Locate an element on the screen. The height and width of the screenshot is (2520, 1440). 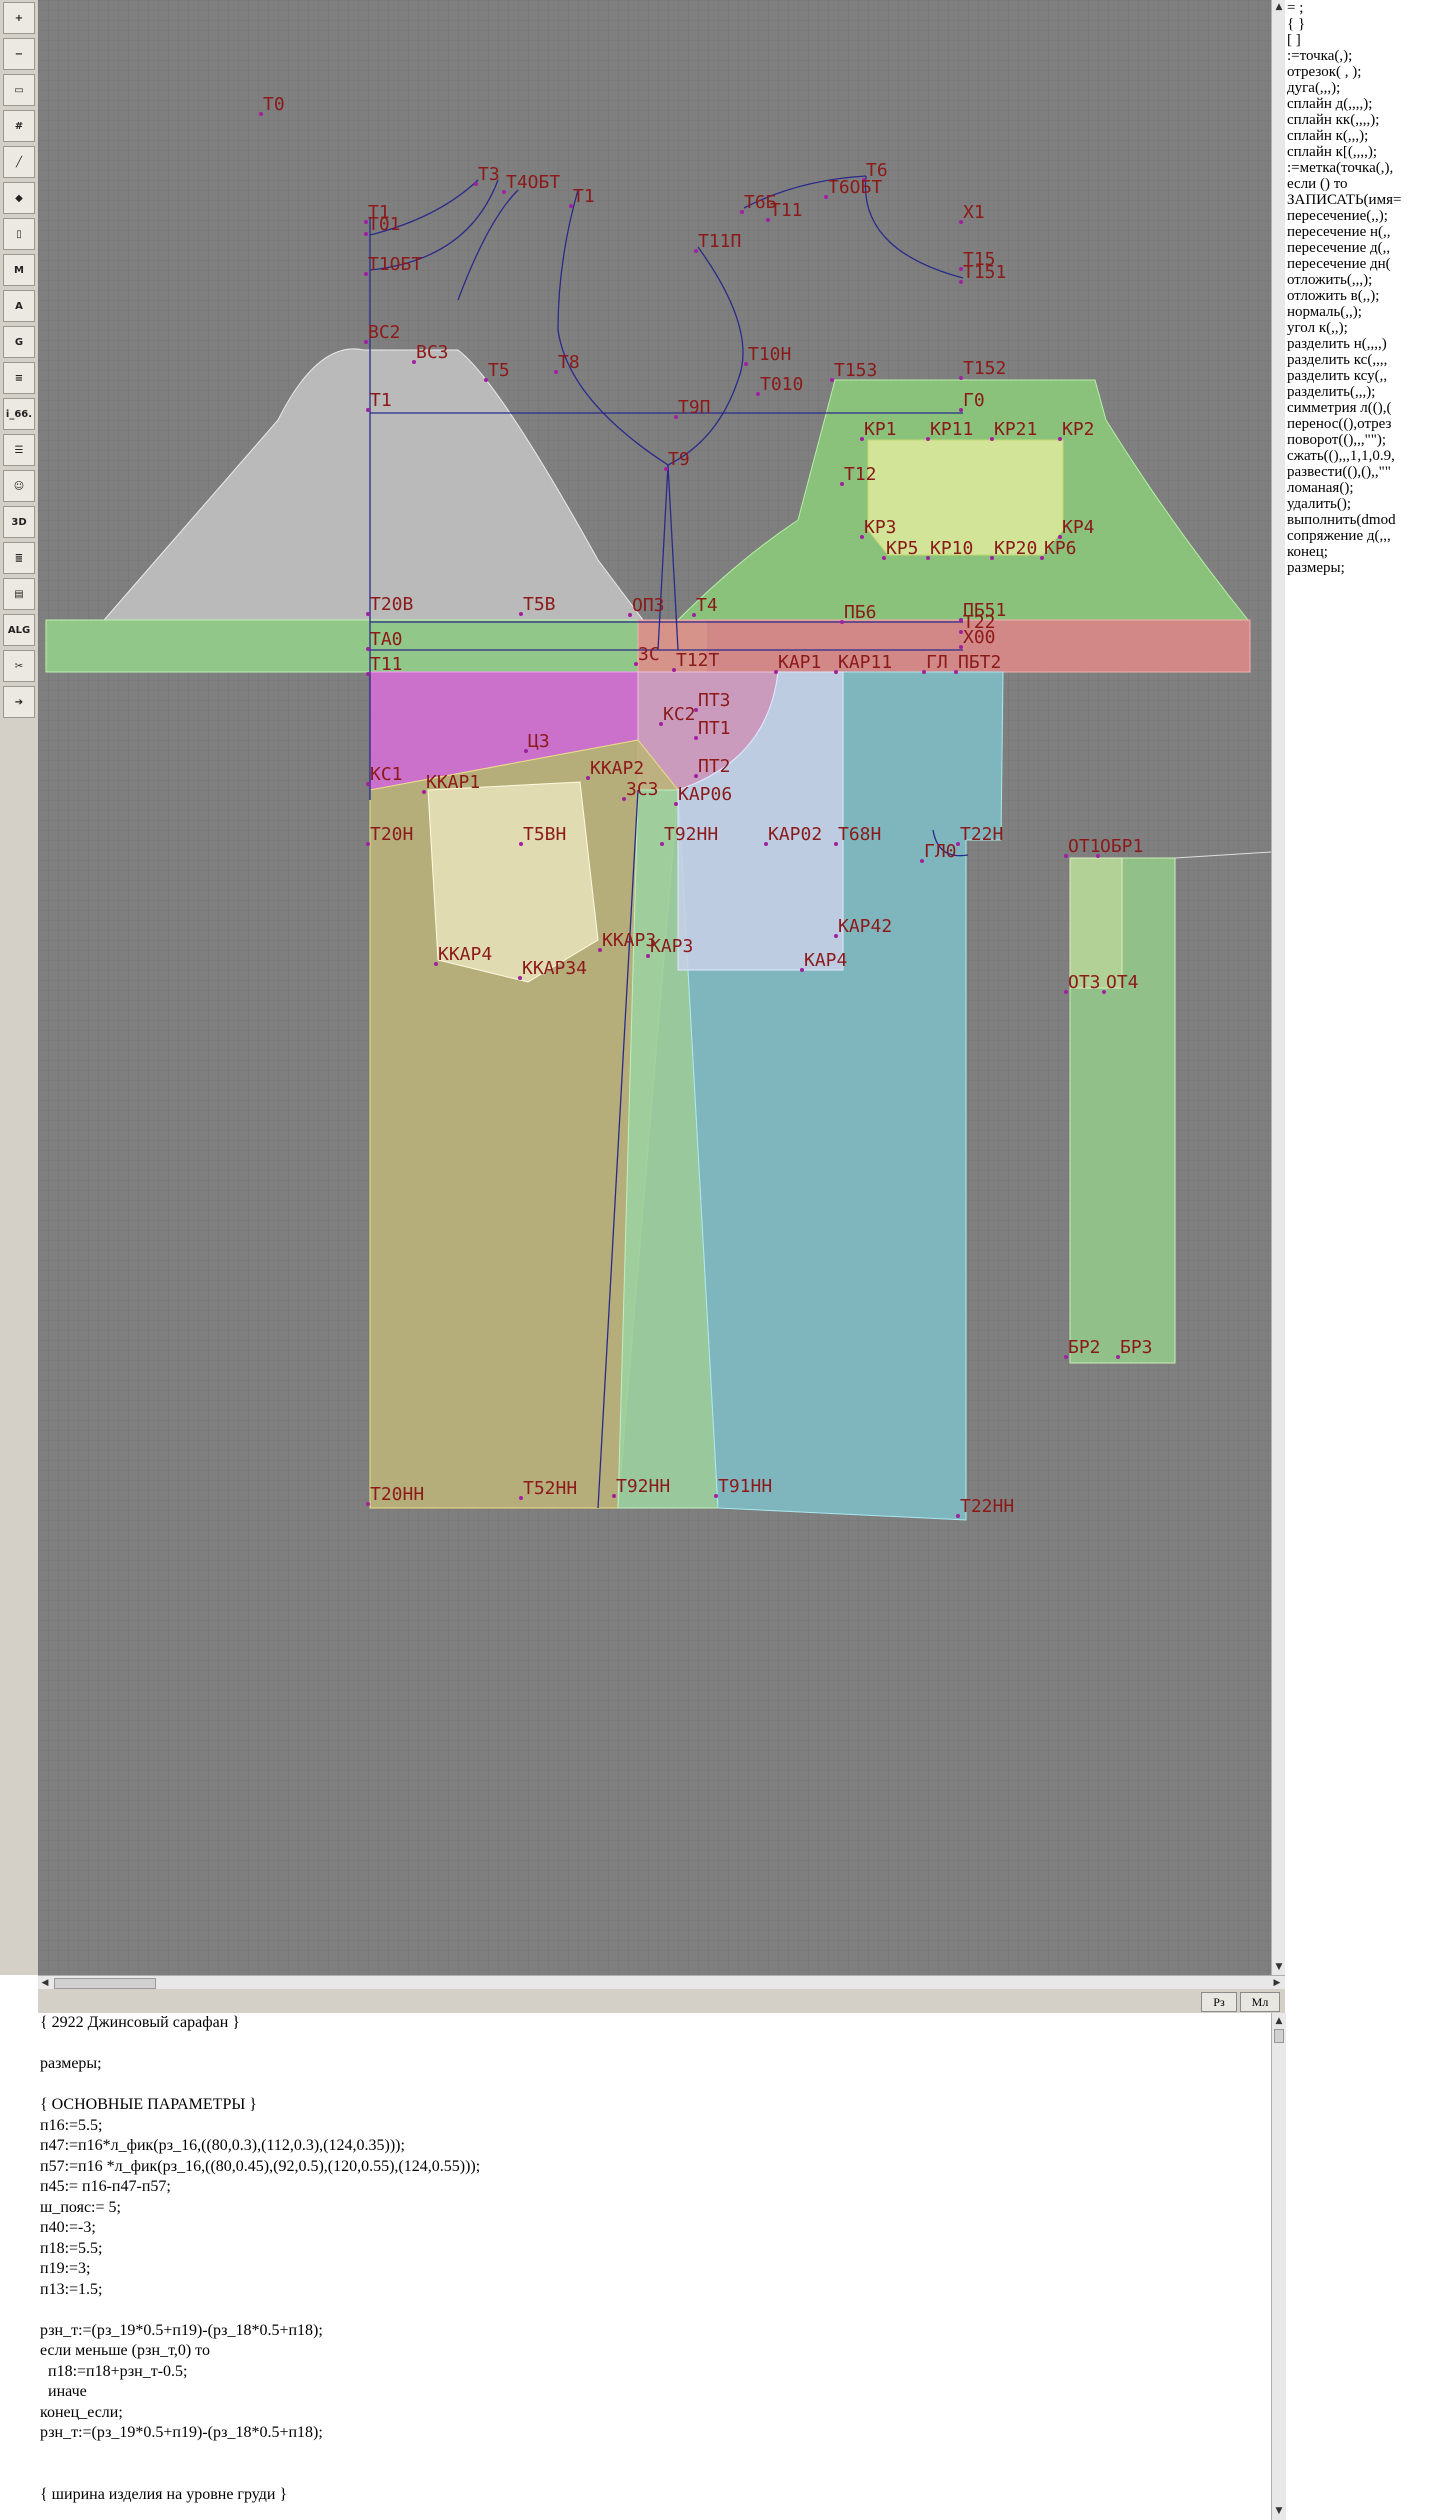
keyword-item: выполнить(dmod is located at coordinates (1362, 520).